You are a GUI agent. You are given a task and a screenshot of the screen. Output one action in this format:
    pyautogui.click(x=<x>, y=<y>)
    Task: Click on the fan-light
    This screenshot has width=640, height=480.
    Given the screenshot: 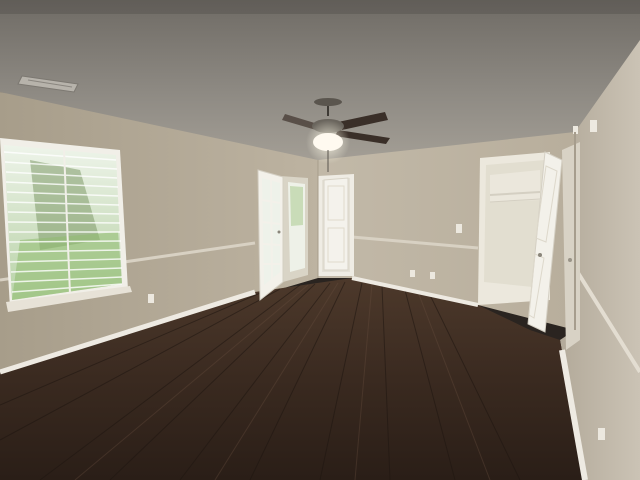 What is the action you would take?
    pyautogui.click(x=328, y=142)
    